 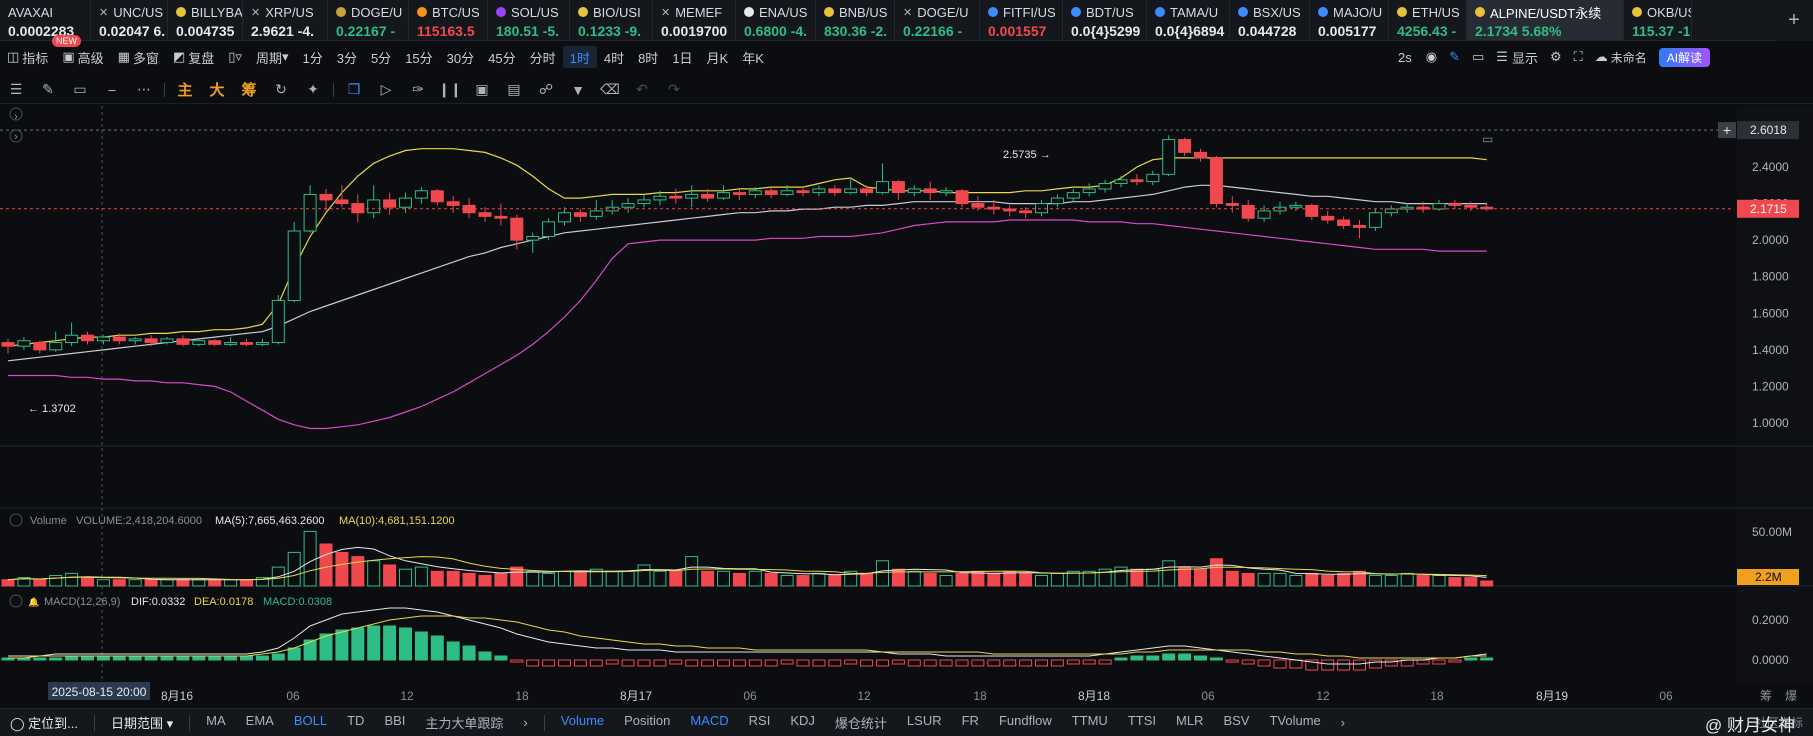 What do you see at coordinates (647, 722) in the screenshot?
I see `indicator-tab: Position` at bounding box center [647, 722].